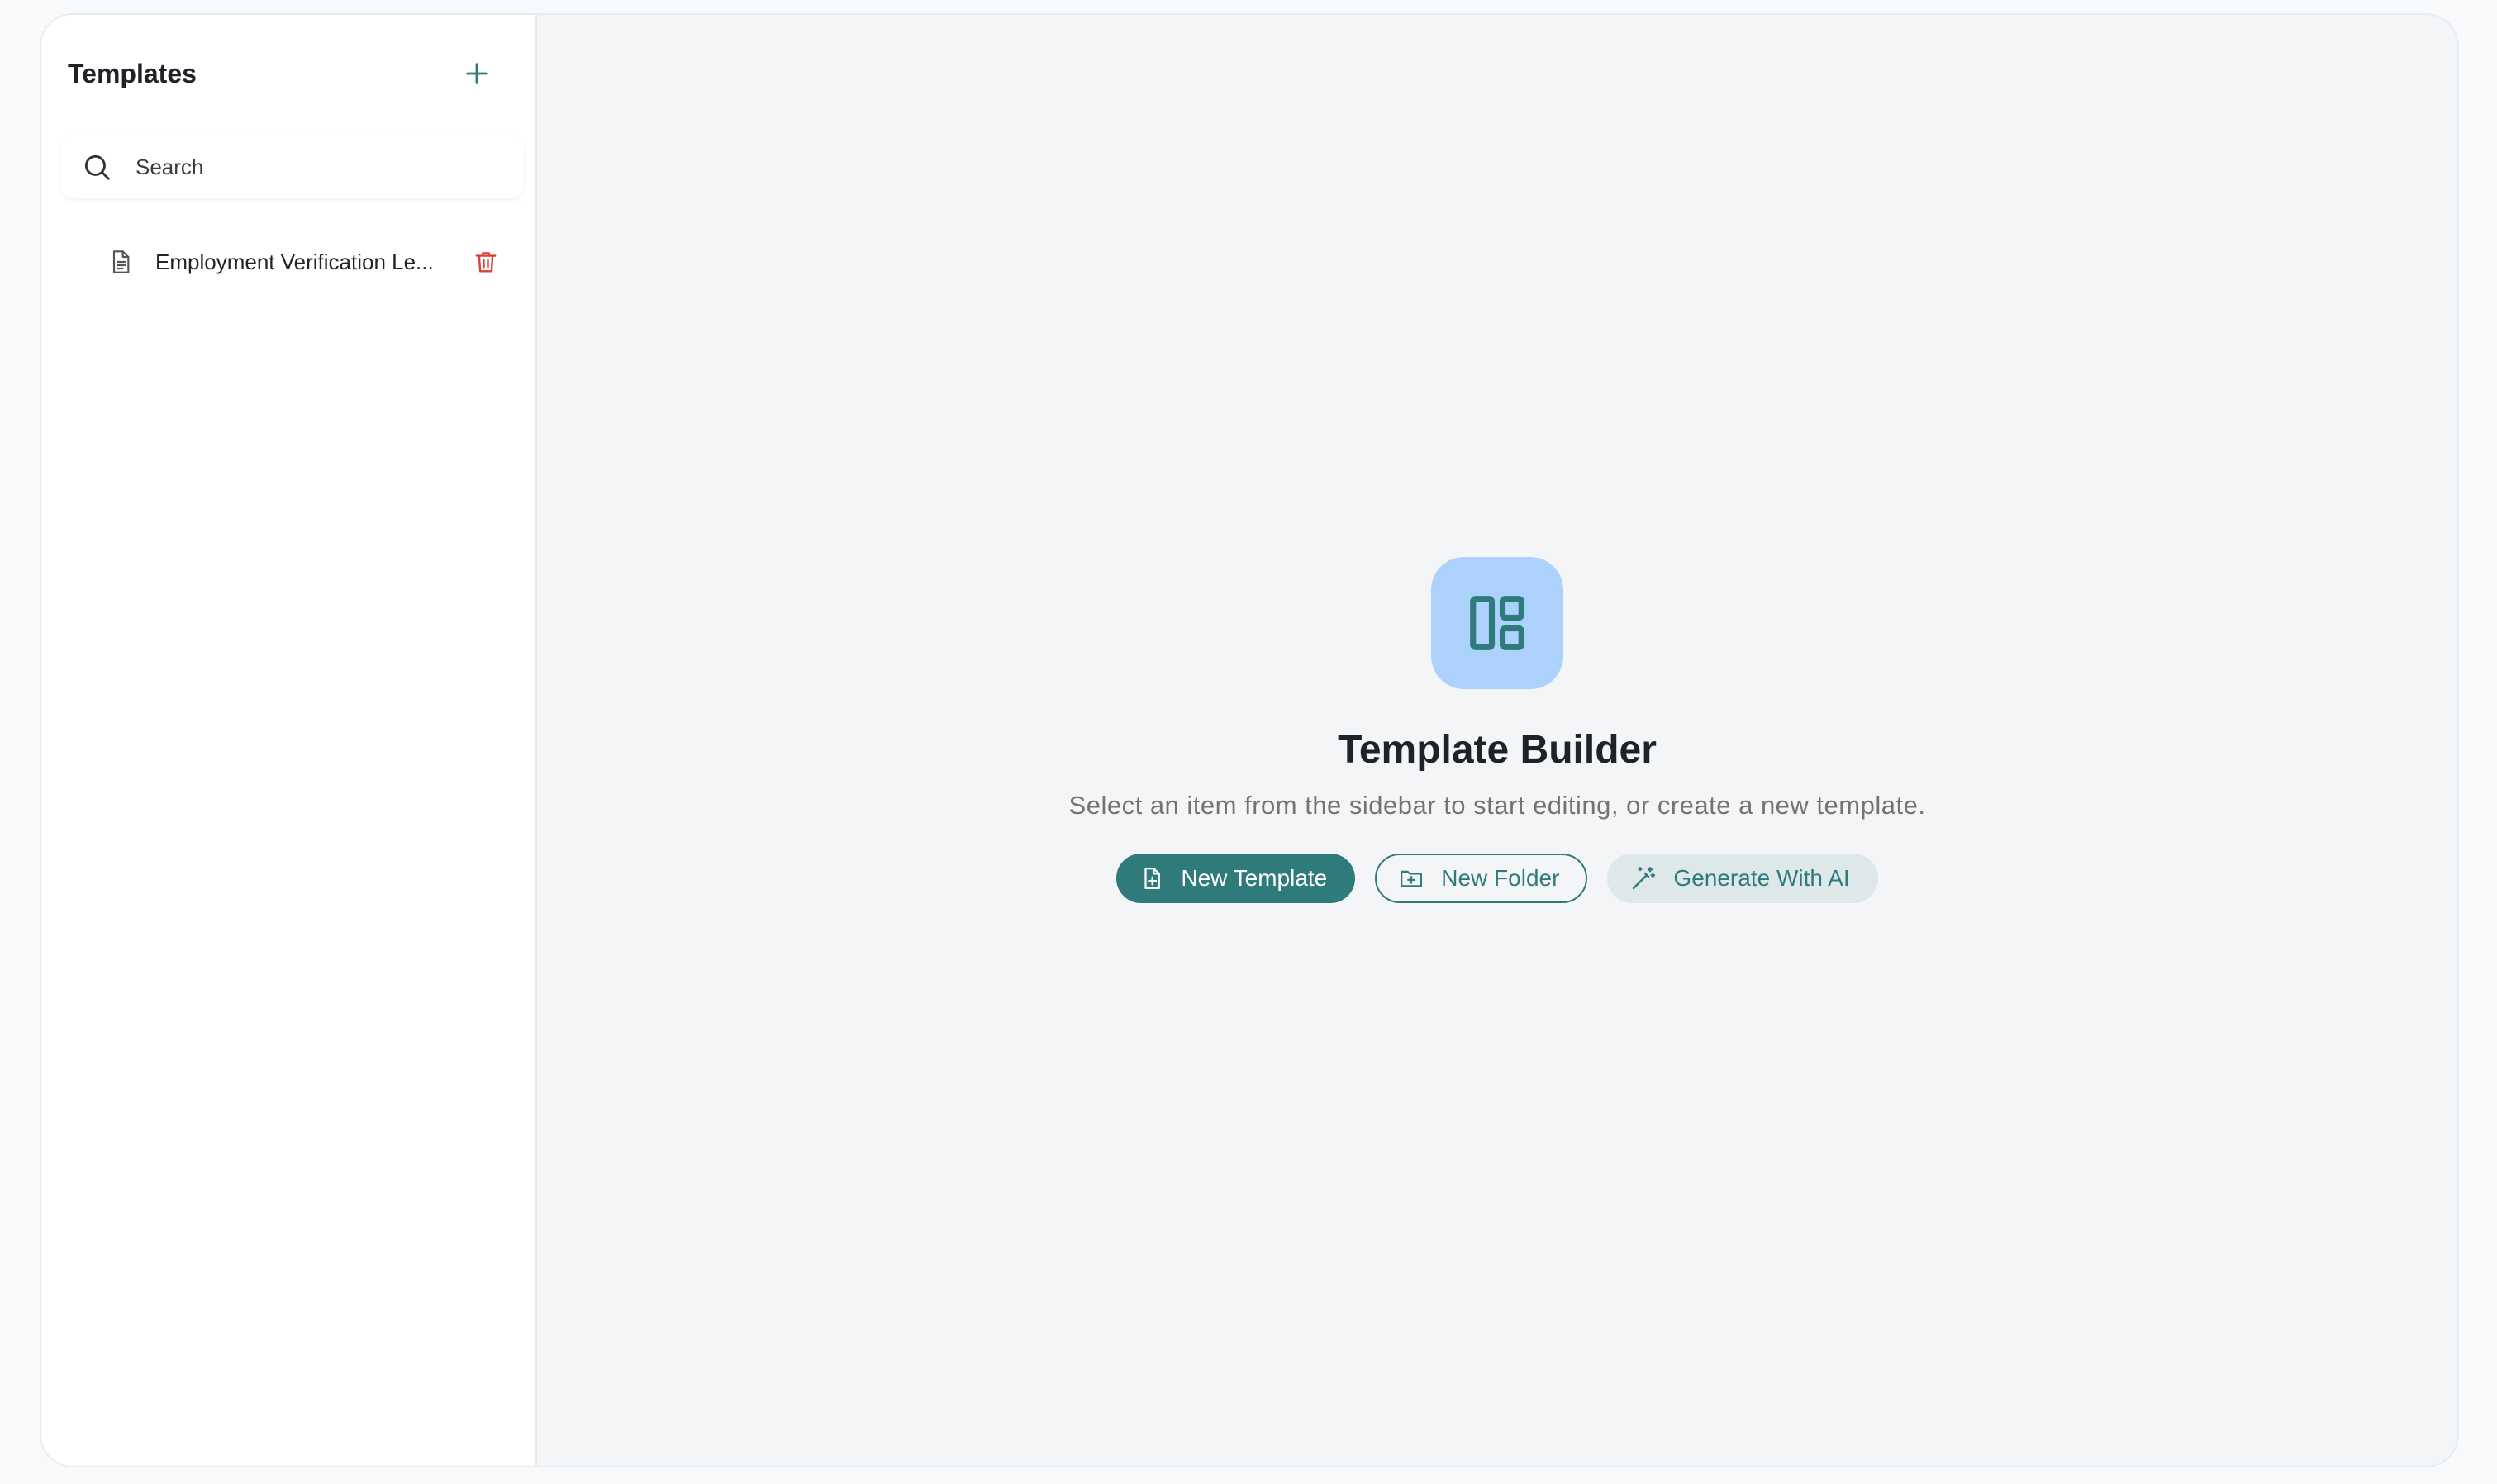  What do you see at coordinates (1411, 878) in the screenshot?
I see `folder-plus-icon` at bounding box center [1411, 878].